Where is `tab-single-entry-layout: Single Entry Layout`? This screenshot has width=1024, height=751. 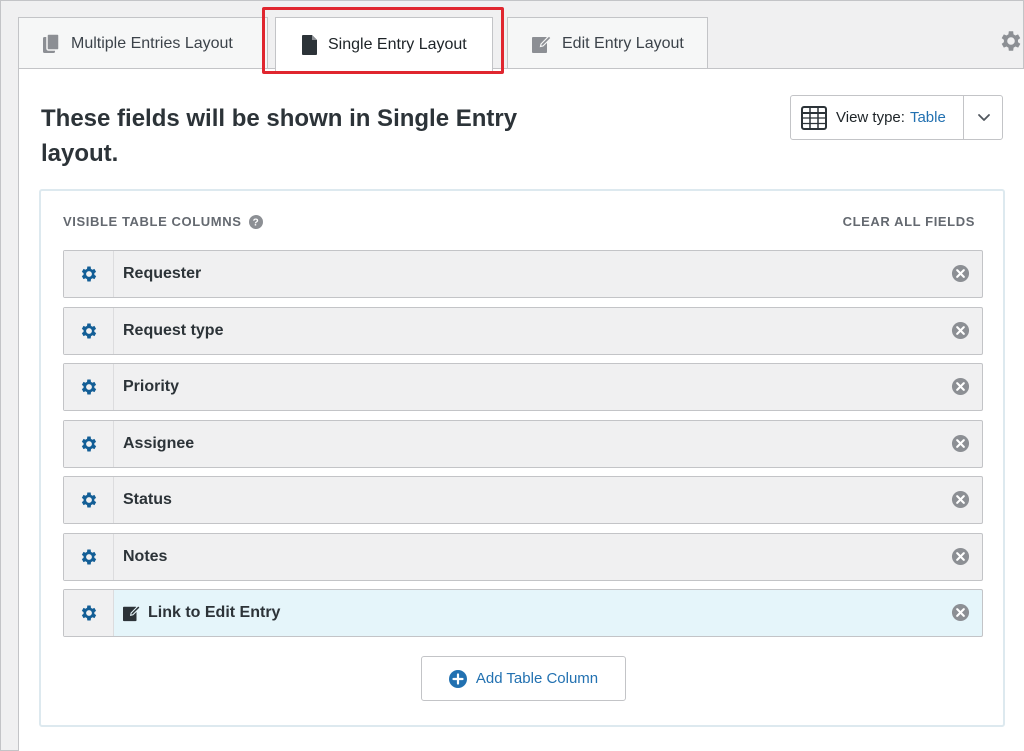
tab-single-entry-layout: Single Entry Layout is located at coordinates (384, 44).